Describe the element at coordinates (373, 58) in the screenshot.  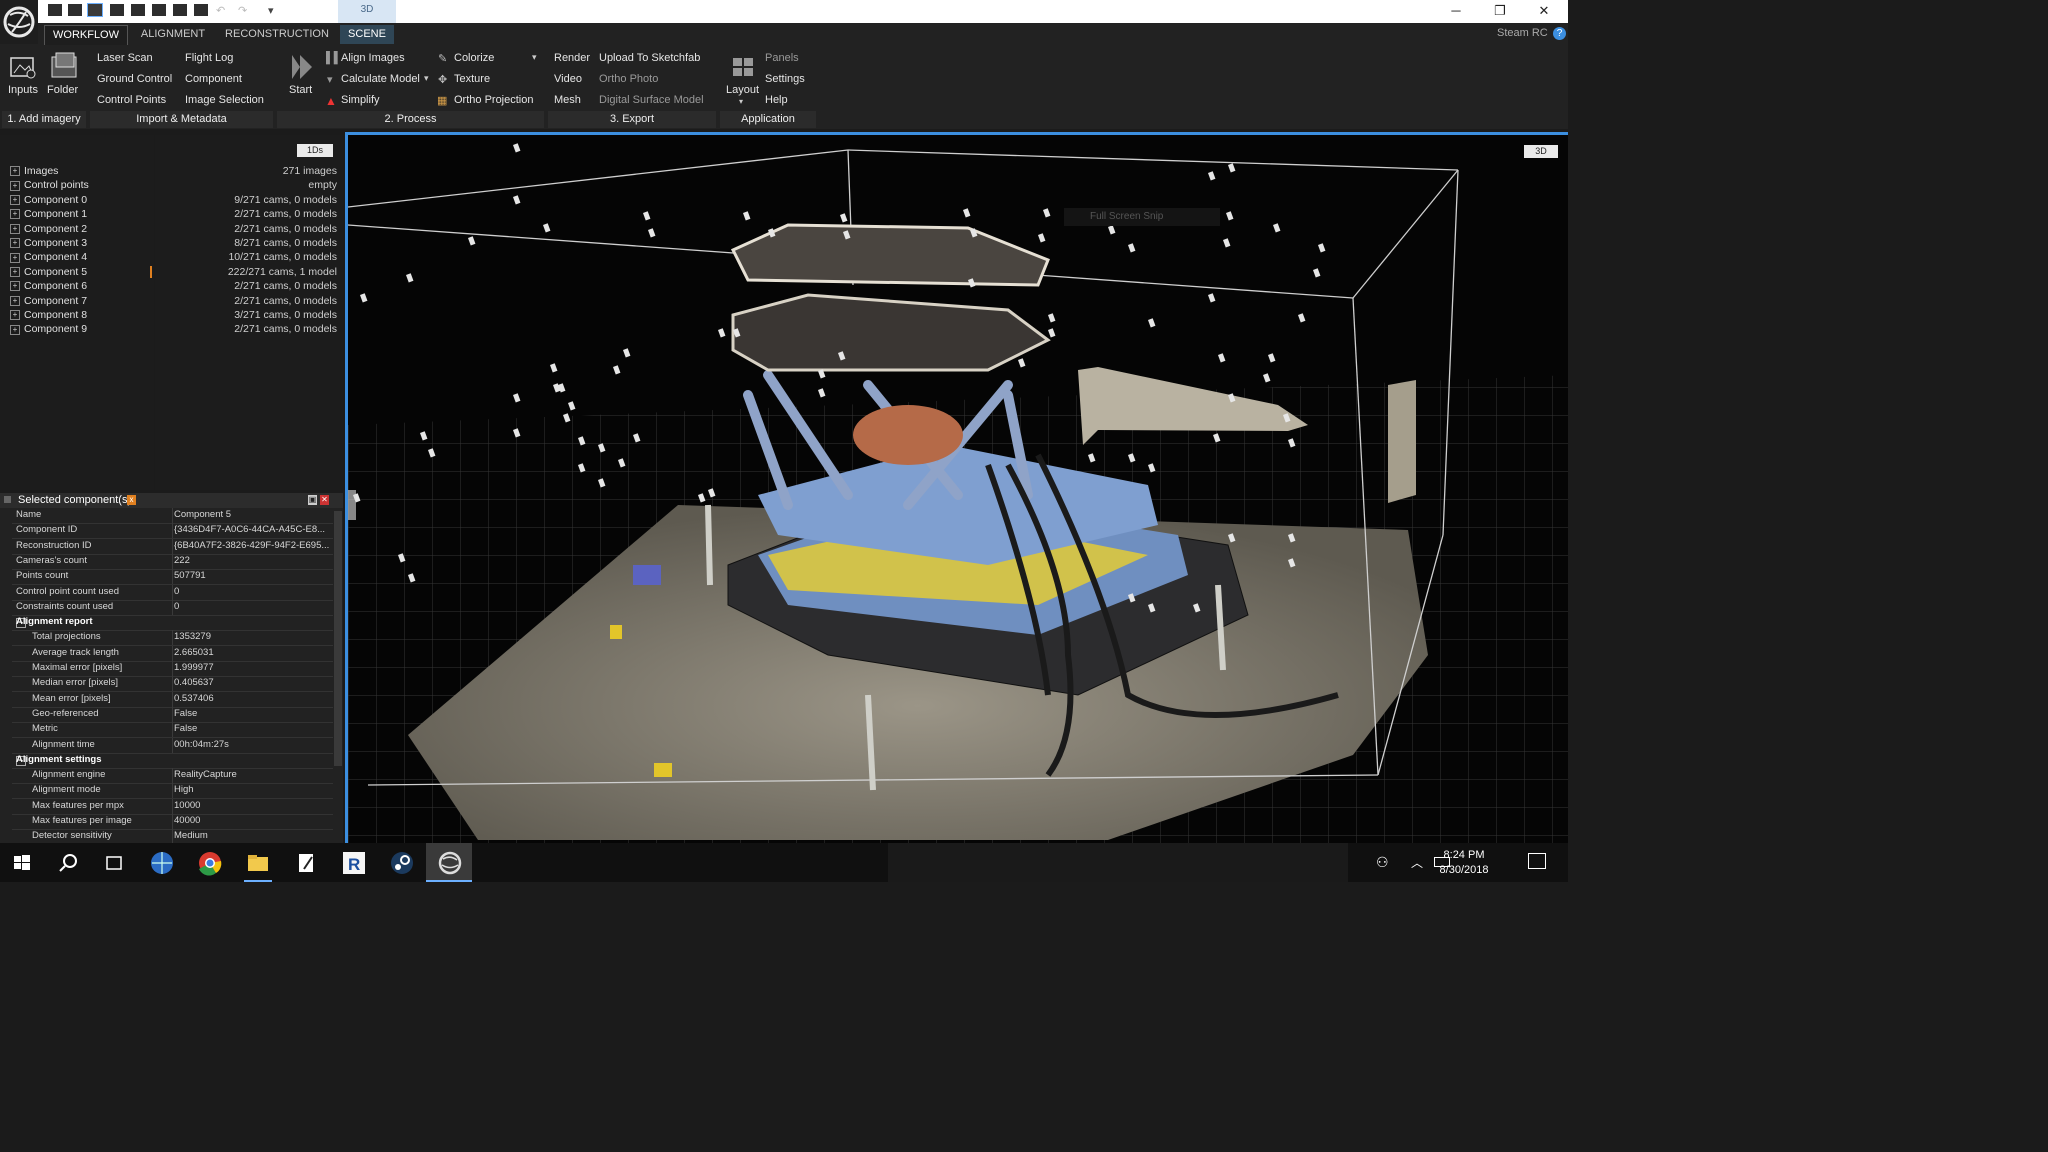
I see `align-images-button: Align Images` at that location.